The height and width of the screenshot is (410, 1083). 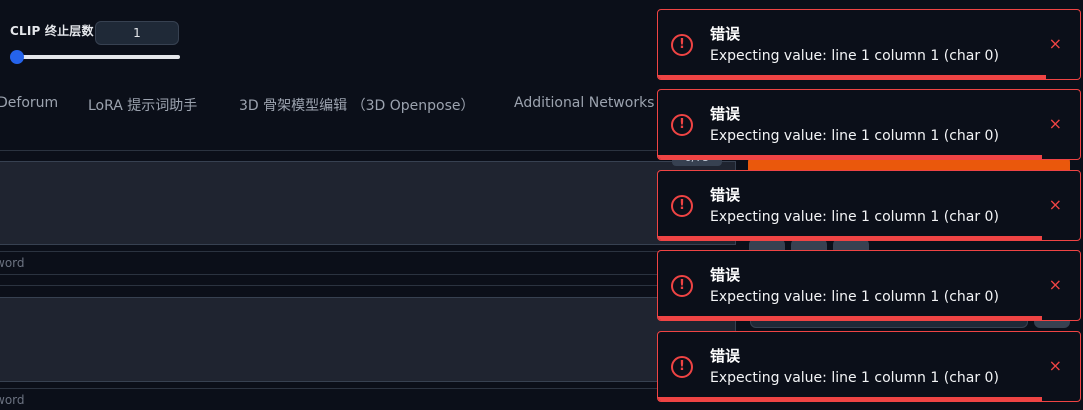 I want to click on slider-thumb, so click(x=17, y=57).